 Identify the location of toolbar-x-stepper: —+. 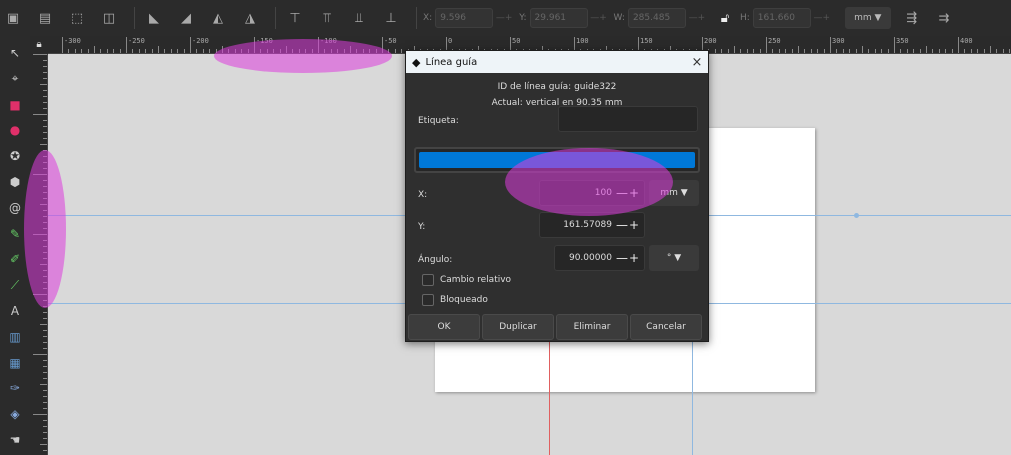
(504, 18).